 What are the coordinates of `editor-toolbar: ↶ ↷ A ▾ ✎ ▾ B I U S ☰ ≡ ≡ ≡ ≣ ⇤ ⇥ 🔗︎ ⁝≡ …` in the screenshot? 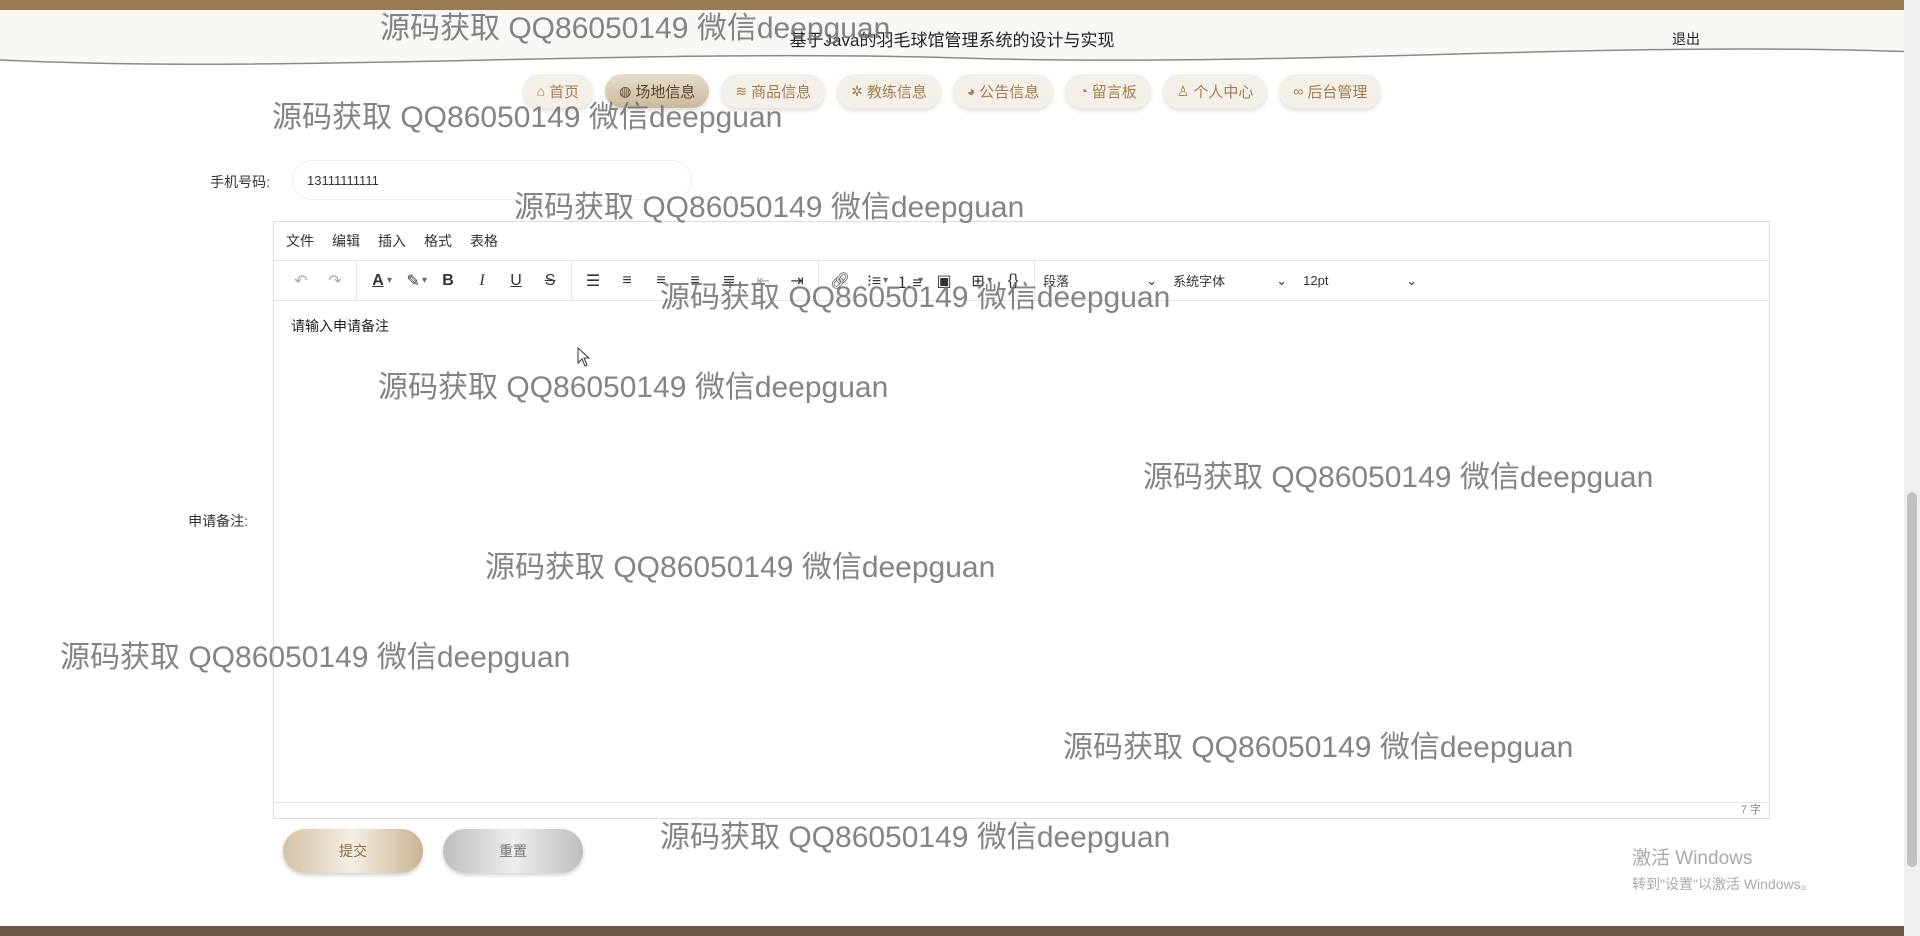 It's located at (1021, 281).